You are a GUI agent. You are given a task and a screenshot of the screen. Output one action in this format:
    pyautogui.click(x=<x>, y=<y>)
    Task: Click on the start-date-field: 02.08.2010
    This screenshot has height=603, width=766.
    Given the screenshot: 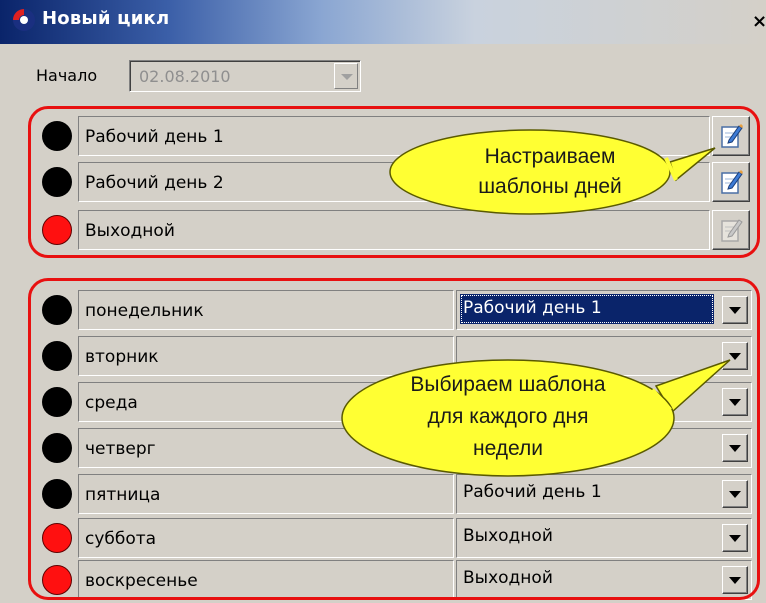 What is the action you would take?
    pyautogui.click(x=245, y=76)
    